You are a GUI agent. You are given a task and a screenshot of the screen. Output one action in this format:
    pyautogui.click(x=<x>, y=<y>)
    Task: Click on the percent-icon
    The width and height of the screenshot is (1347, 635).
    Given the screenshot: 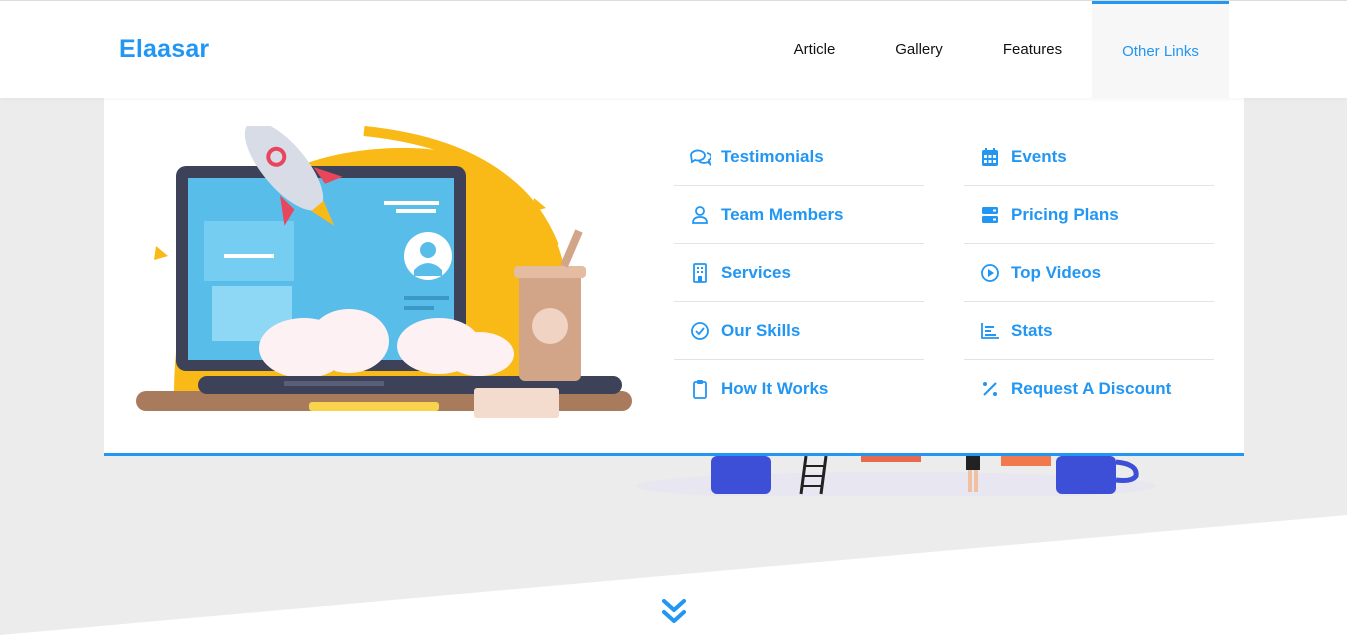 What is the action you would take?
    pyautogui.click(x=990, y=389)
    